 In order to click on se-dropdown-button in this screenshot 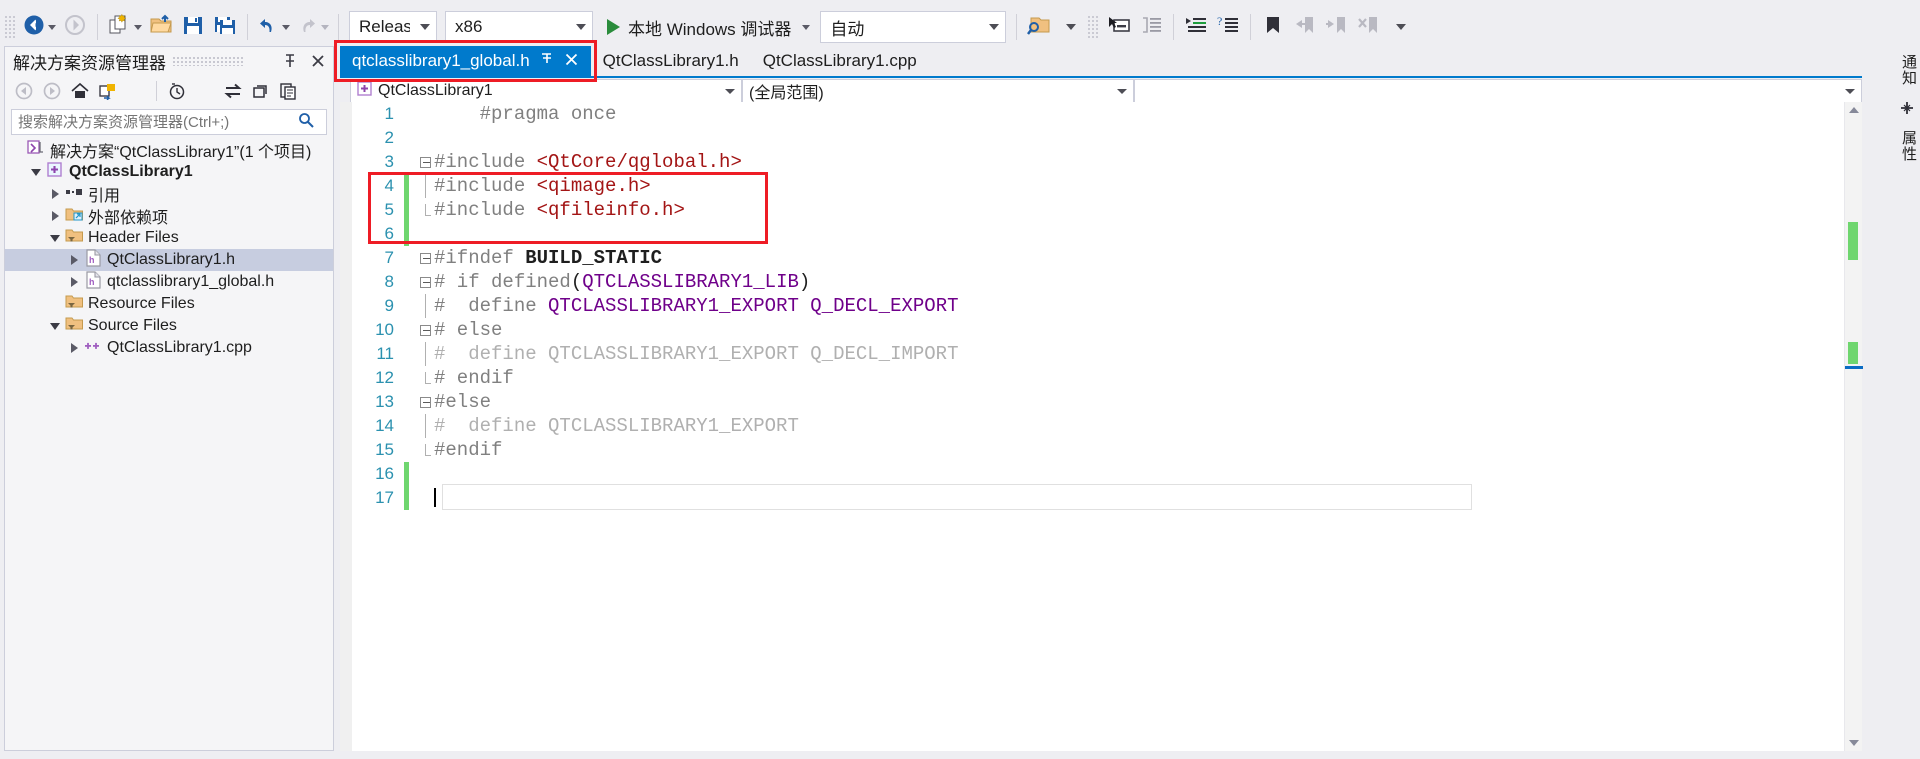, I will do `click(136, 91)`.